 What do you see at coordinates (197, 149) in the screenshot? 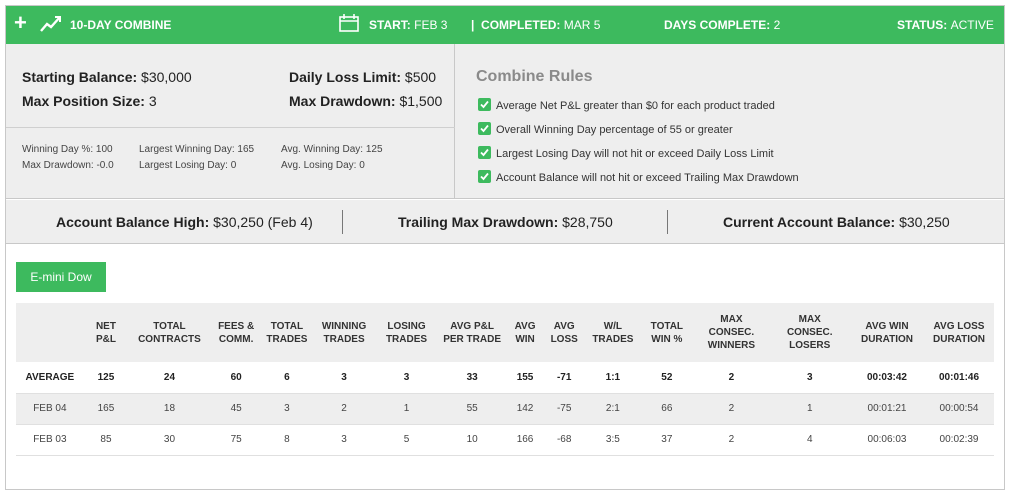
I see `stat-largest-winning-day: Largest Winning Day: 165` at bounding box center [197, 149].